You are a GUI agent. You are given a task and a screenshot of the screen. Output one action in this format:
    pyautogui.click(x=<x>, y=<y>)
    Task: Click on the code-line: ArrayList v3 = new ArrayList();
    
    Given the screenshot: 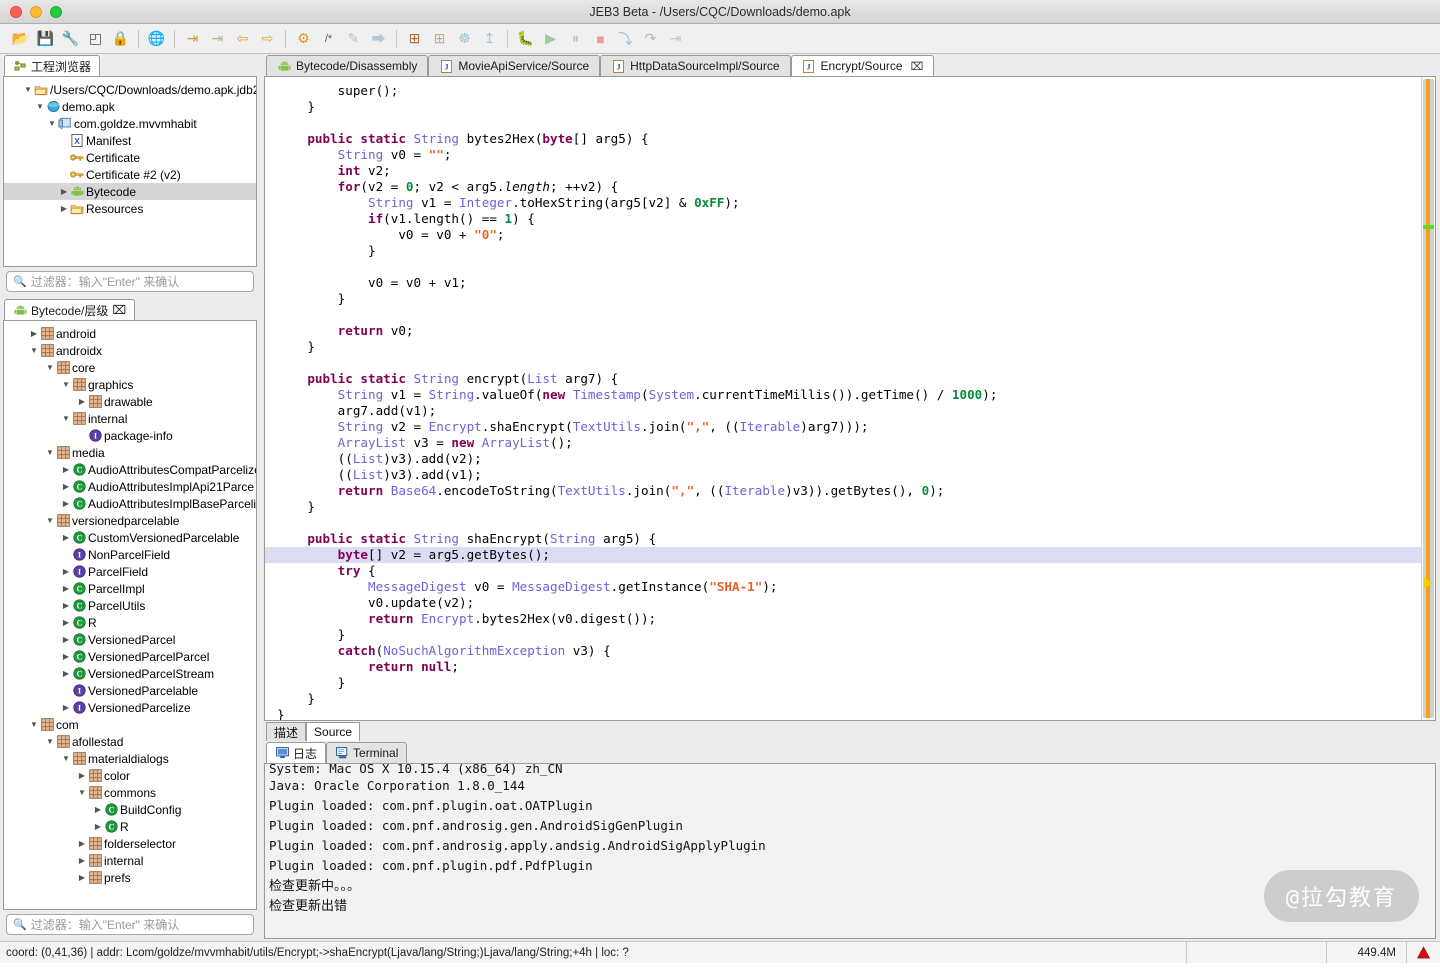 What is the action you would take?
    pyautogui.click(x=843, y=443)
    